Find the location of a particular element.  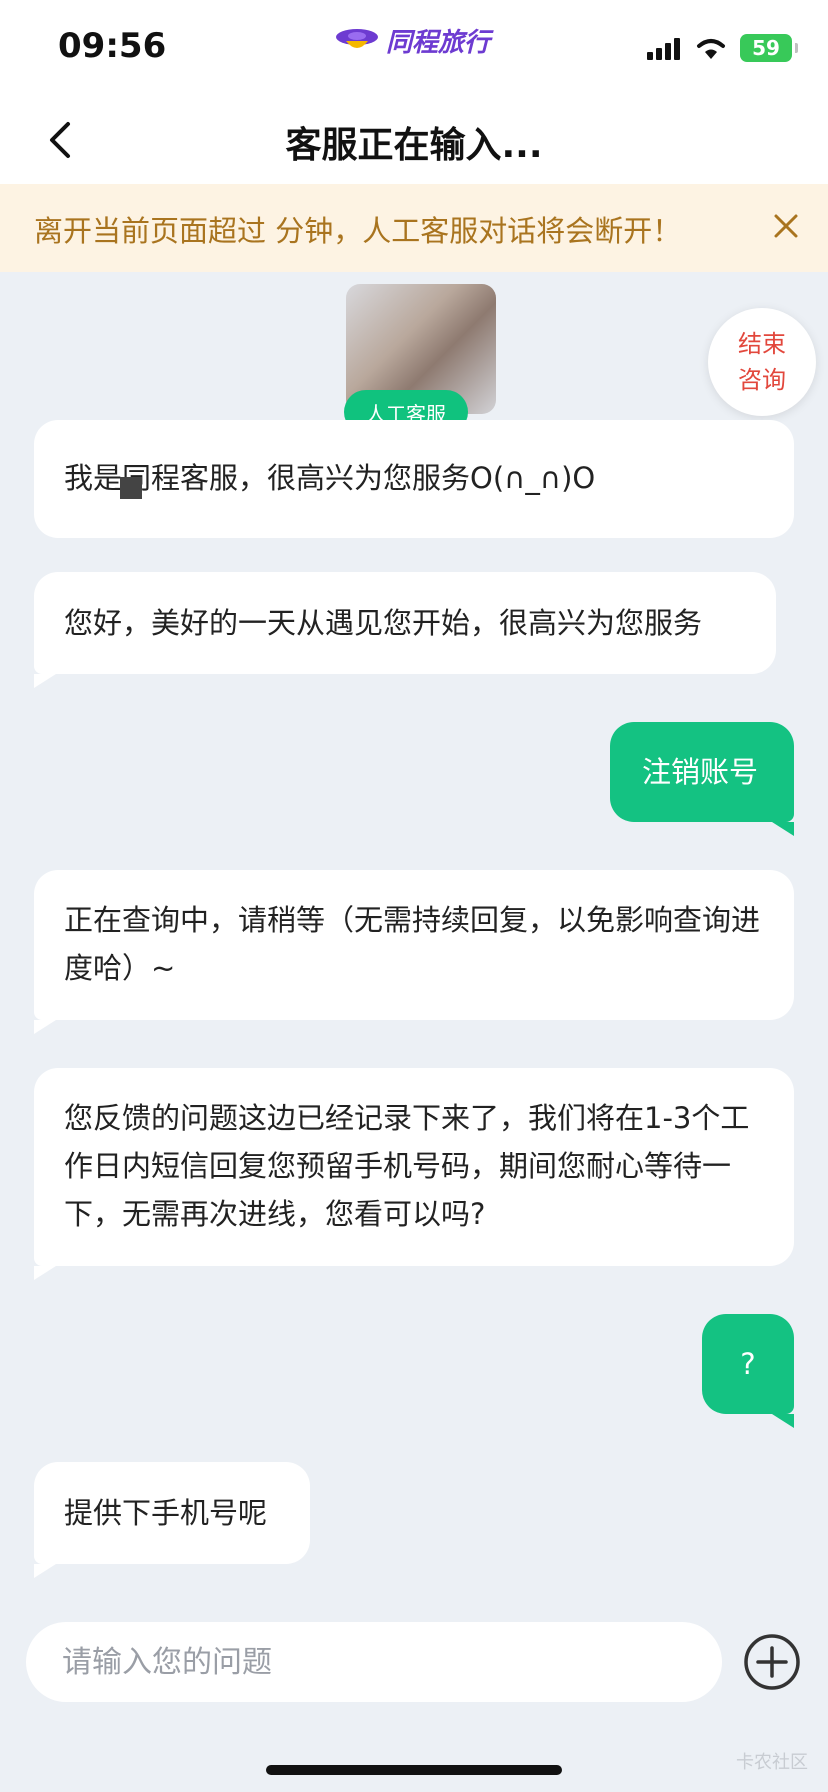

message-bubble-user: 注销账号 is located at coordinates (702, 772).